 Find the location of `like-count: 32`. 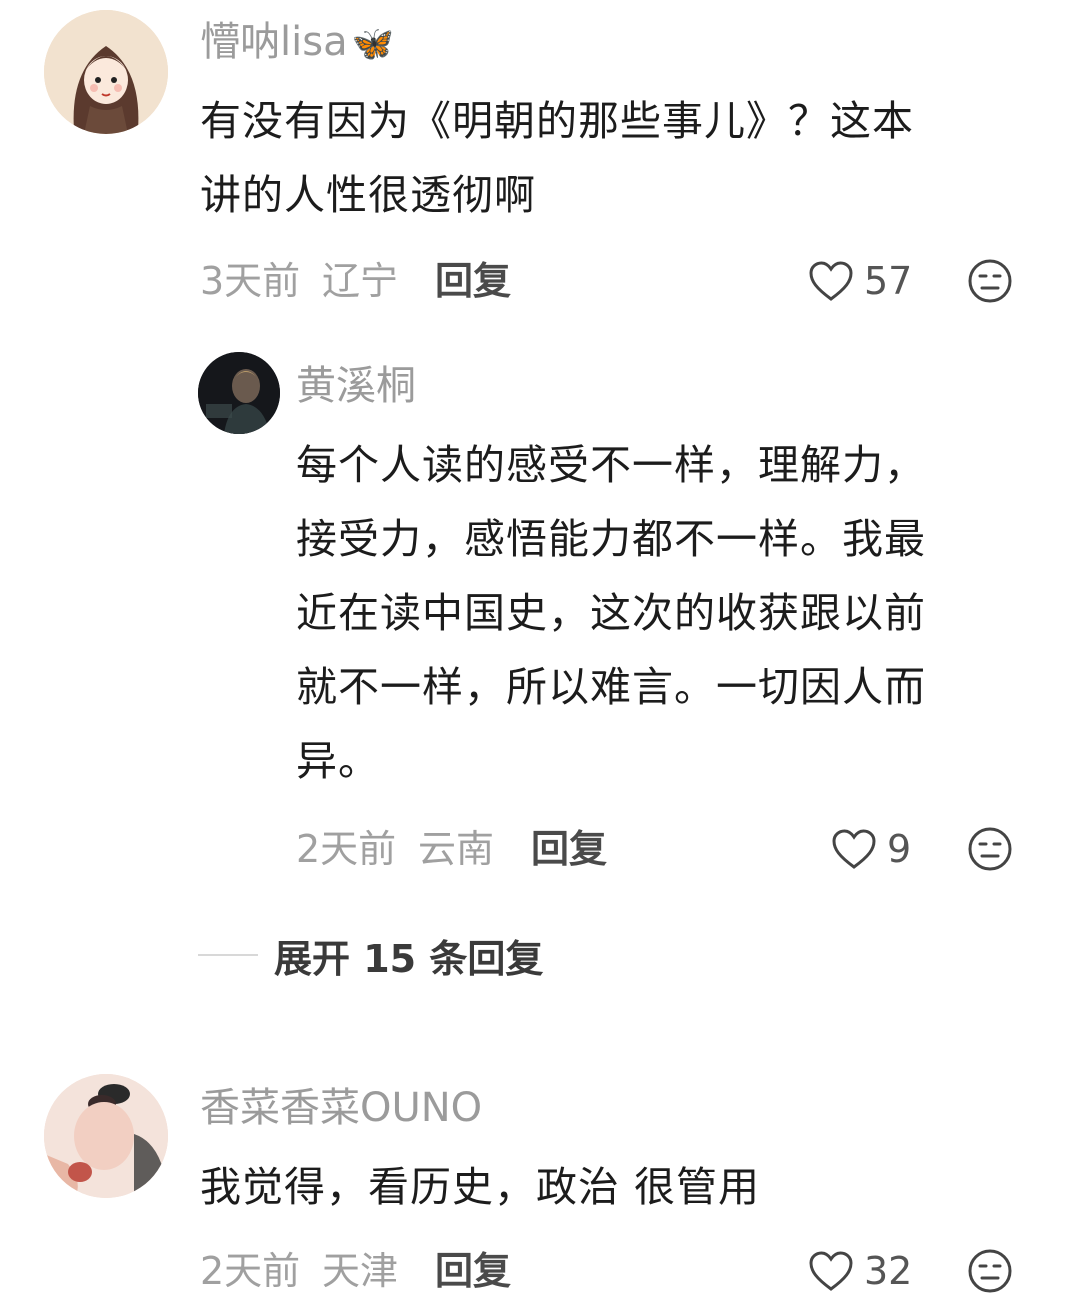

like-count: 32 is located at coordinates (888, 1271).